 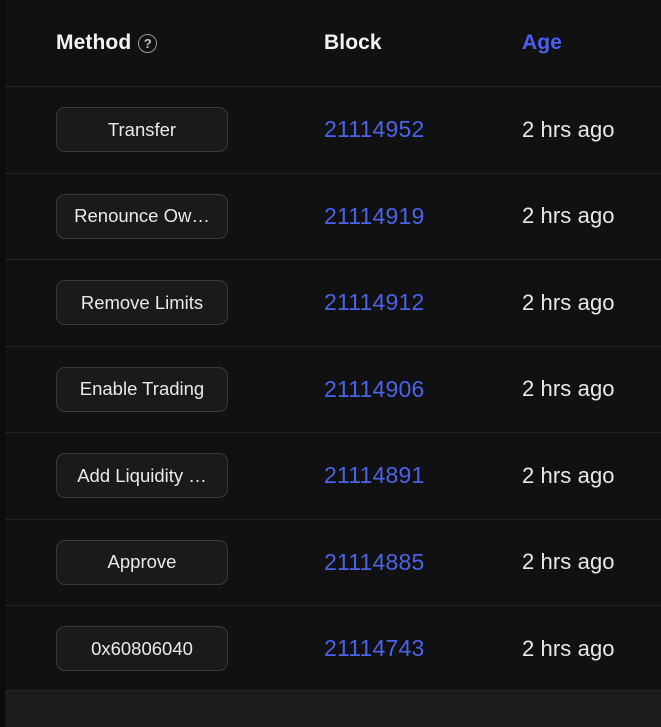 I want to click on row-block-cell: 21114919, so click(x=407, y=216).